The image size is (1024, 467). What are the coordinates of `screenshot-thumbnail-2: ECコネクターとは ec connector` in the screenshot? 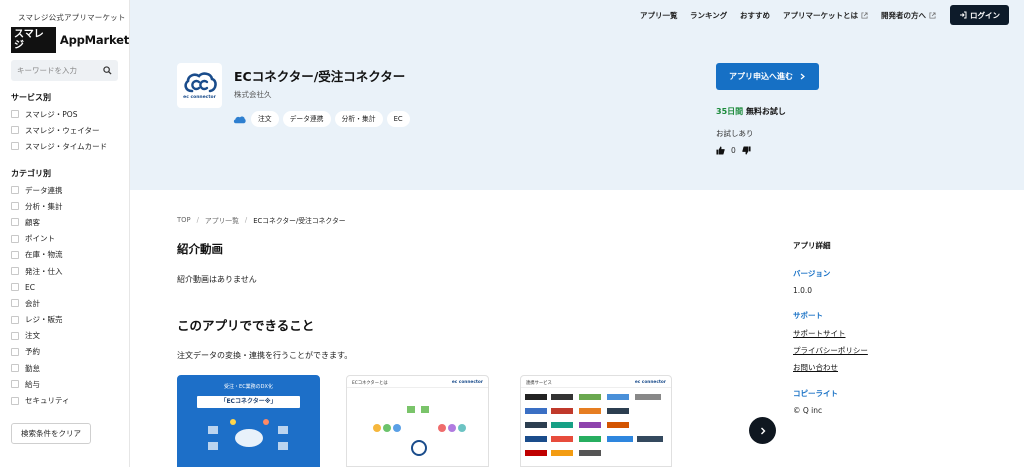 It's located at (417, 421).